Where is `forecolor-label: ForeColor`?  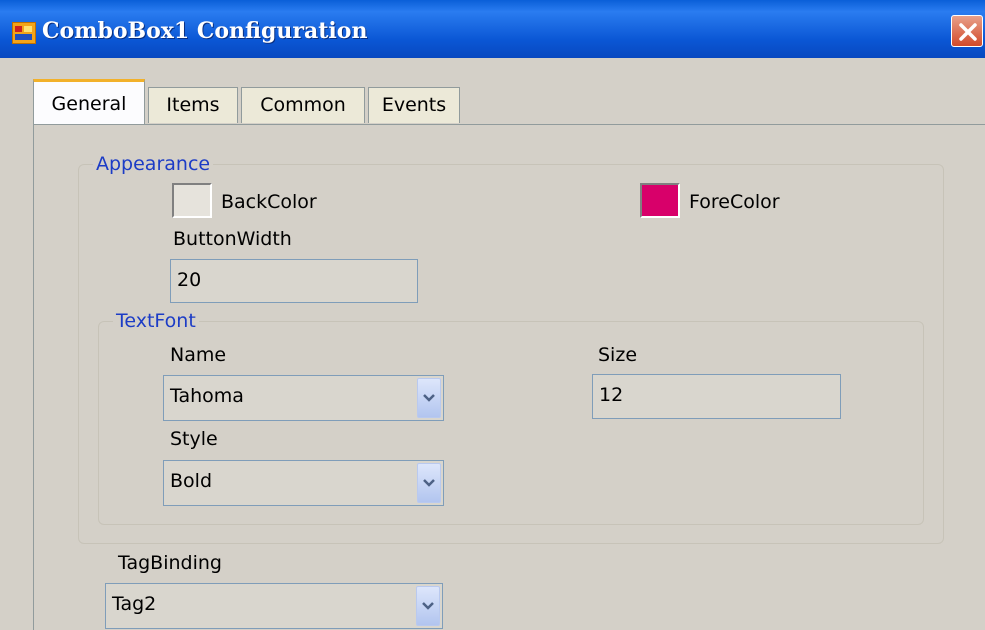 forecolor-label: ForeColor is located at coordinates (734, 202).